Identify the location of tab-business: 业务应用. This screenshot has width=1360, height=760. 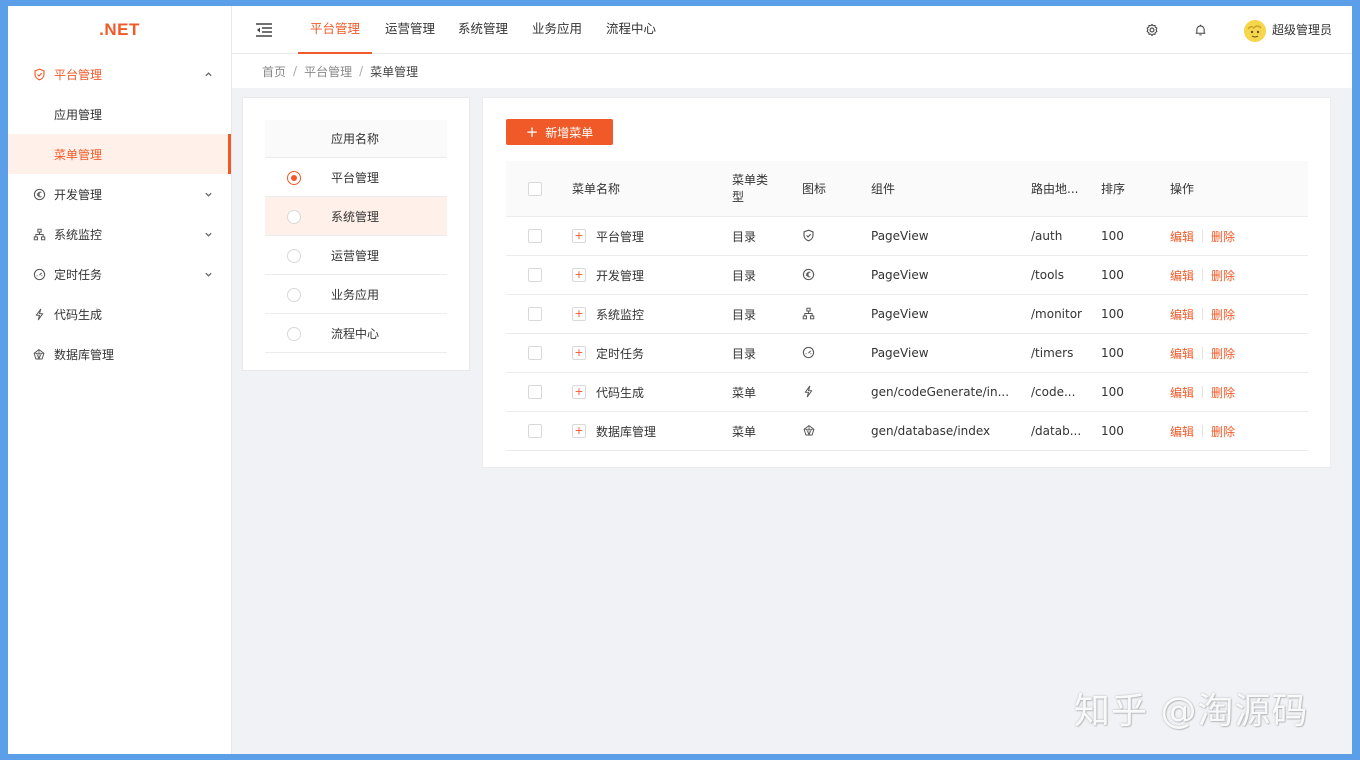
(557, 30).